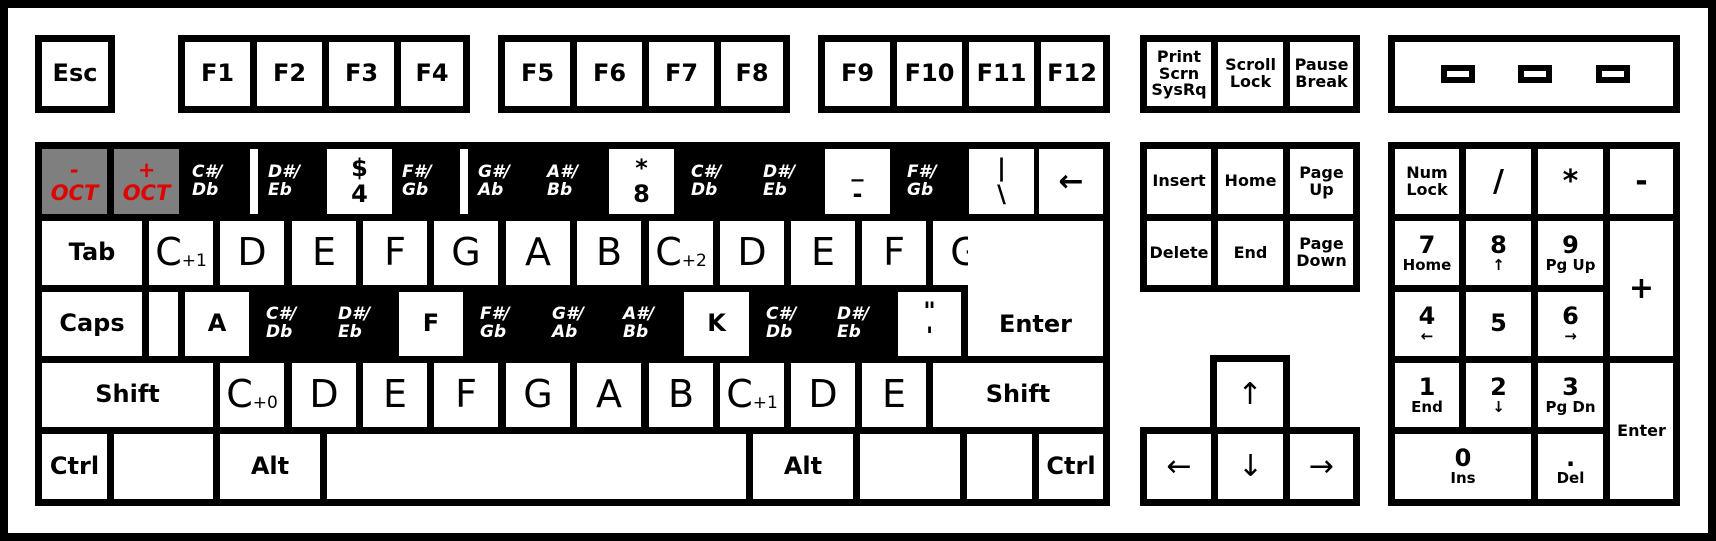 Image resolution: width=1716 pixels, height=541 pixels. I want to click on number-row-key-9: A#/Bb, so click(569, 181).